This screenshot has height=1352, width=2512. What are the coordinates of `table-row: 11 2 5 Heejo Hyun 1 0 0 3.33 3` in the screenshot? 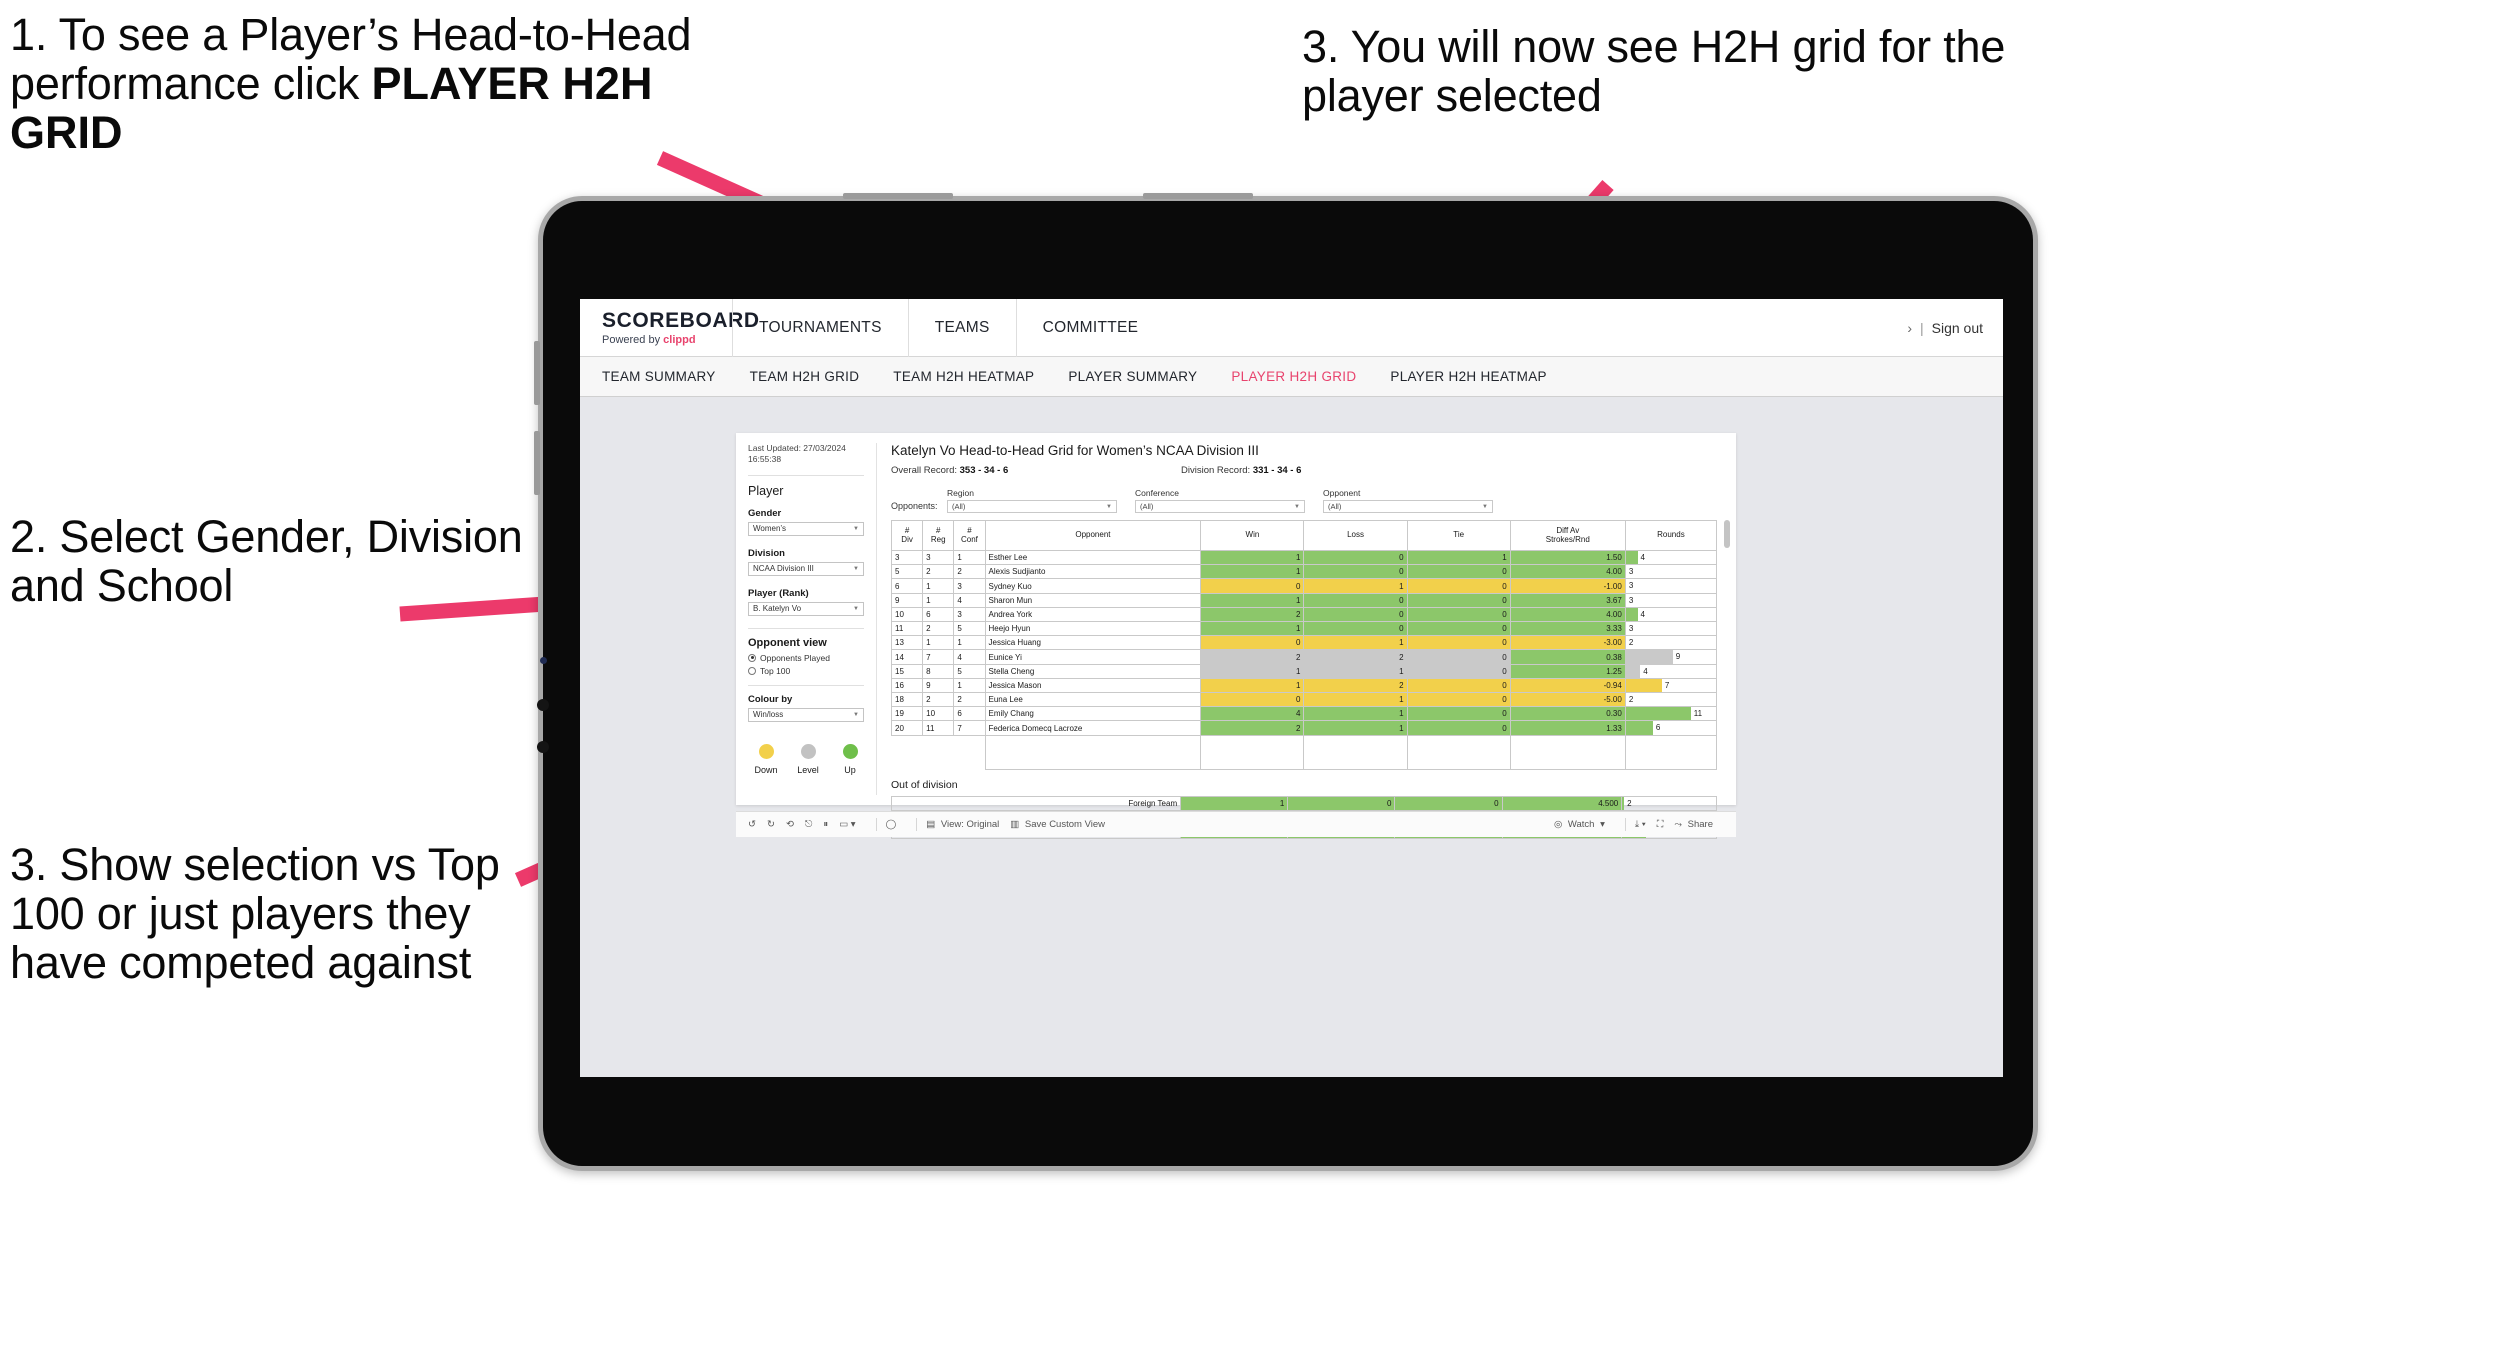 It's located at (1304, 629).